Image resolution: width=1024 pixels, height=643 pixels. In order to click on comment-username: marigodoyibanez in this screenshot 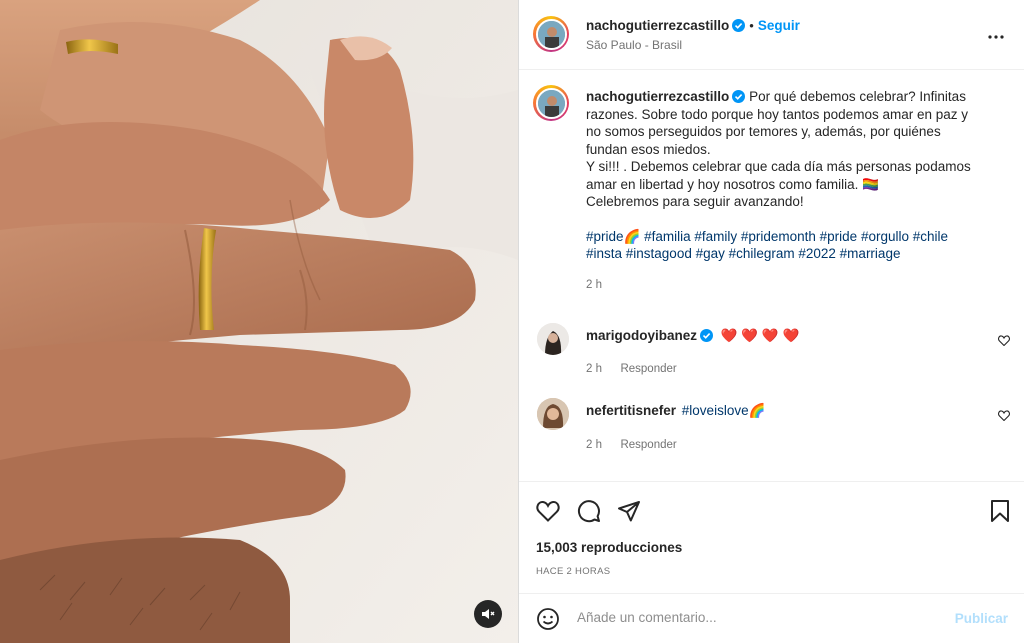, I will do `click(641, 335)`.